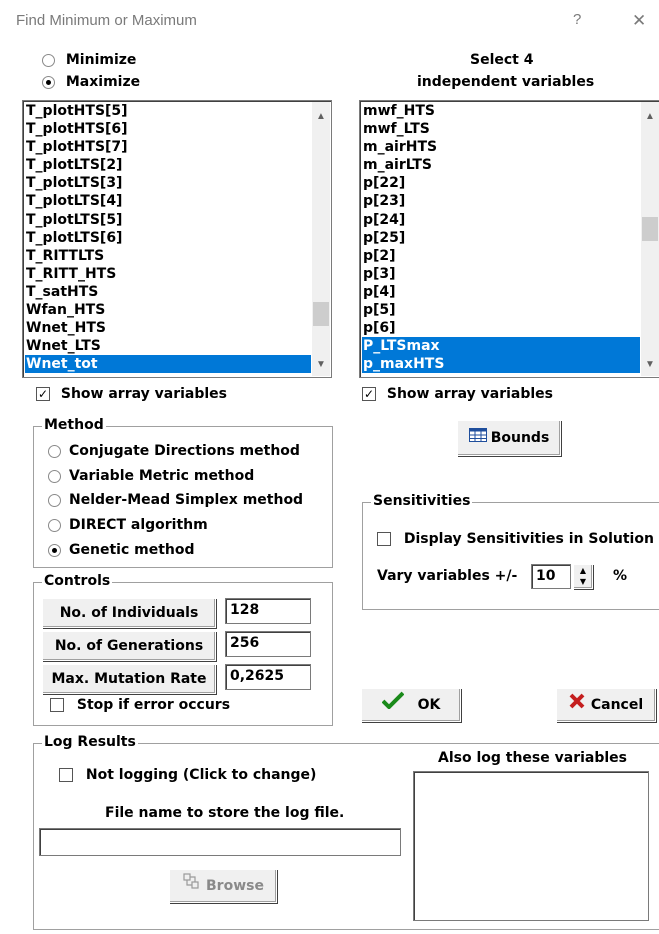 The image size is (659, 934). Describe the element at coordinates (501, 346) in the screenshot. I see `list-item: P_LTSmax` at that location.